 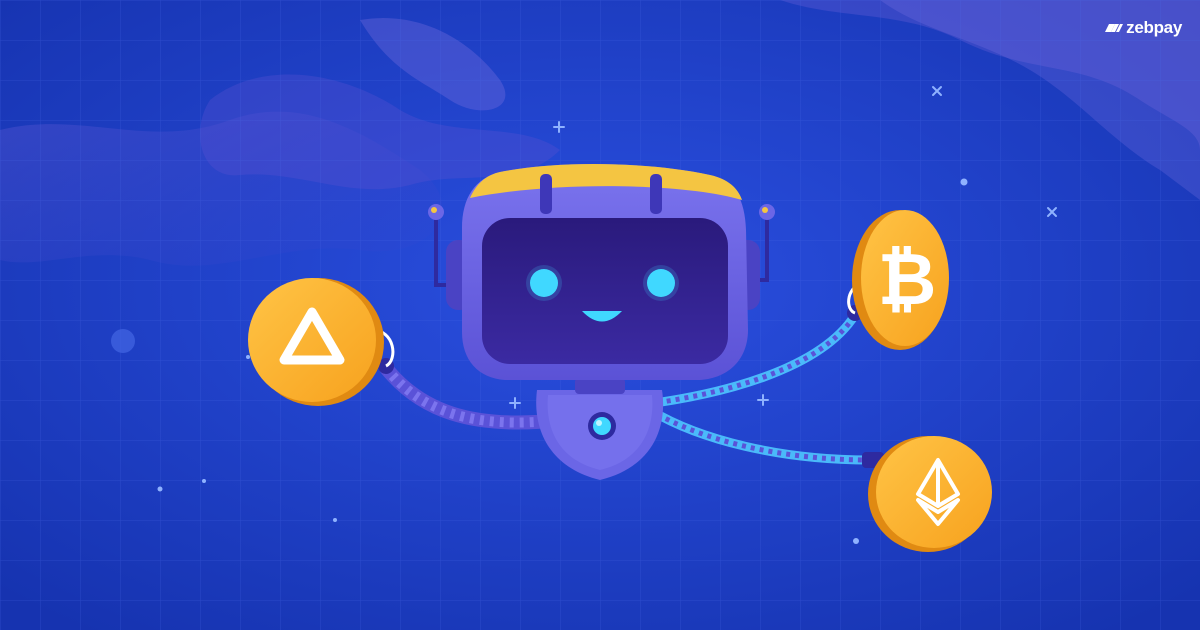 I want to click on brand-name: zebpay, so click(x=1154, y=27).